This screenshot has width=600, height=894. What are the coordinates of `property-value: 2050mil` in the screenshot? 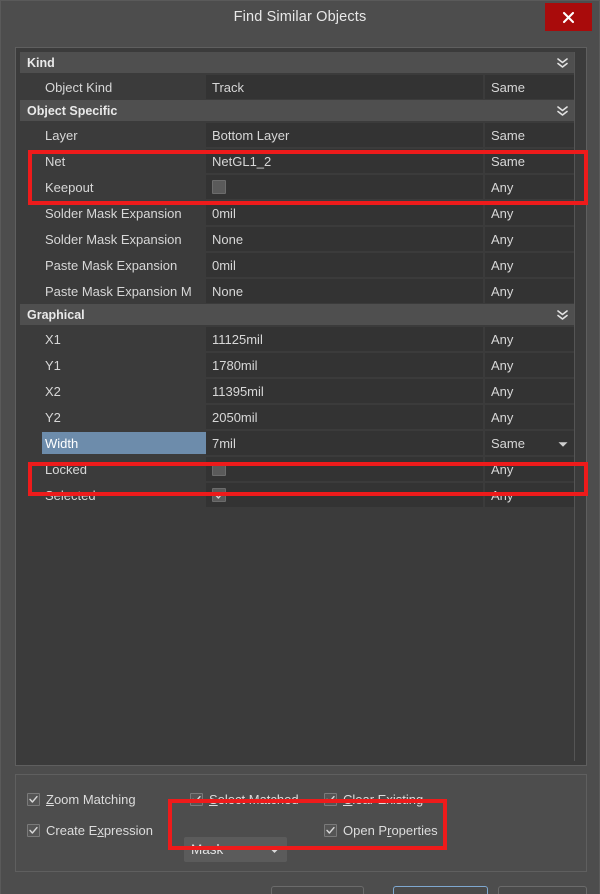 It's located at (344, 417).